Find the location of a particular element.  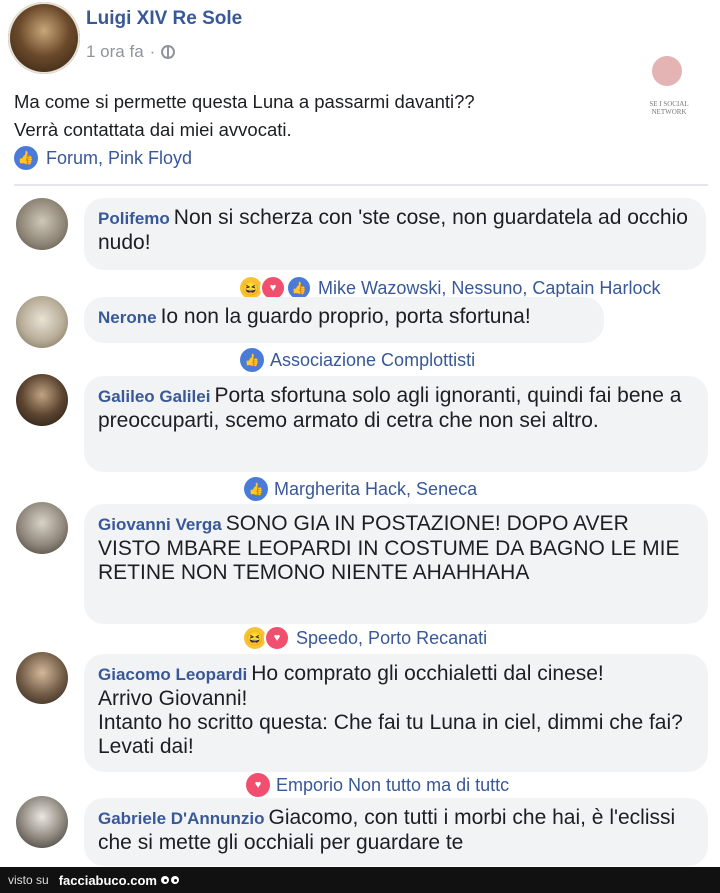

avatar-leopardi is located at coordinates (42, 678).